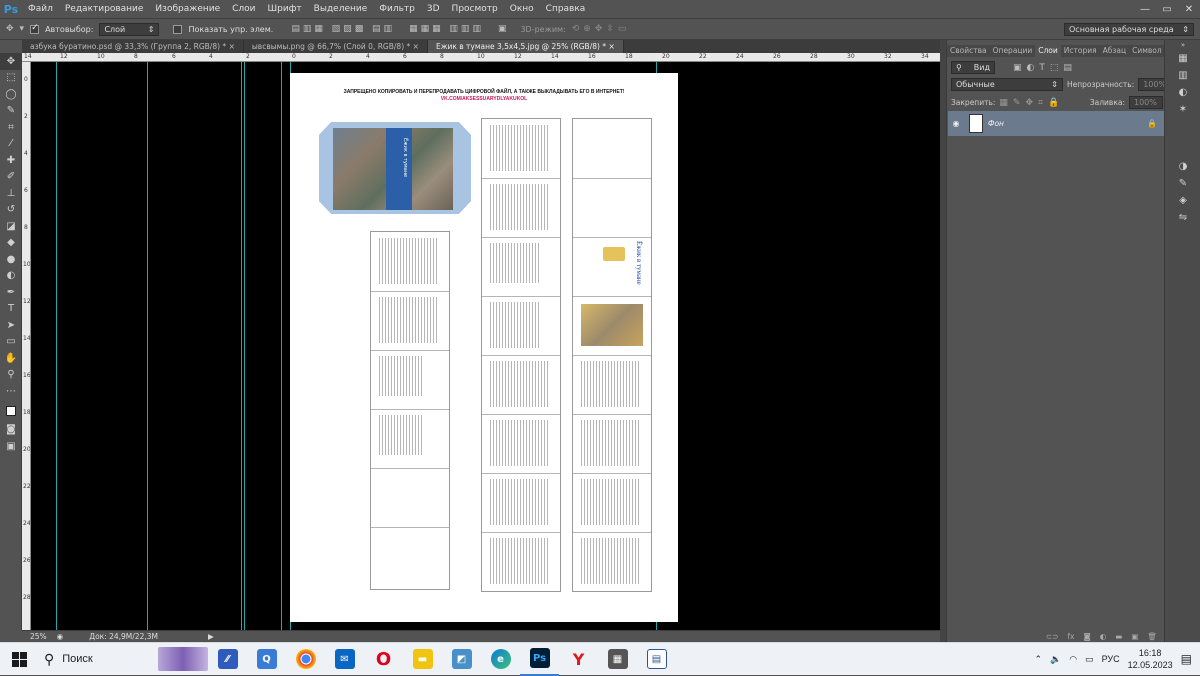 The height and width of the screenshot is (676, 1200). Describe the element at coordinates (11, 375) in the screenshot. I see `zoom-tool-icon: ⚲` at that location.